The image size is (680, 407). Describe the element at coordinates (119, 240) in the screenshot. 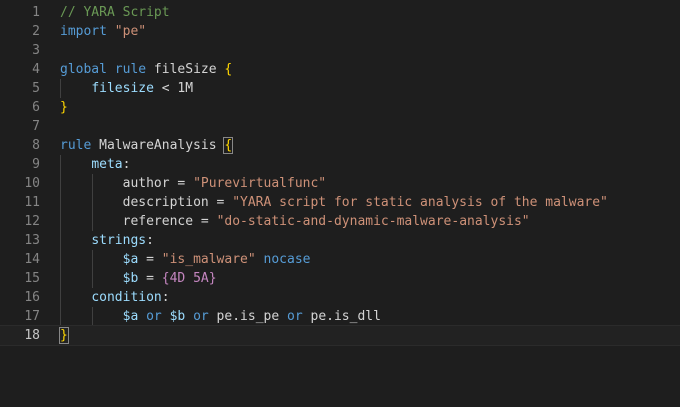

I see `code-token: strings` at that location.